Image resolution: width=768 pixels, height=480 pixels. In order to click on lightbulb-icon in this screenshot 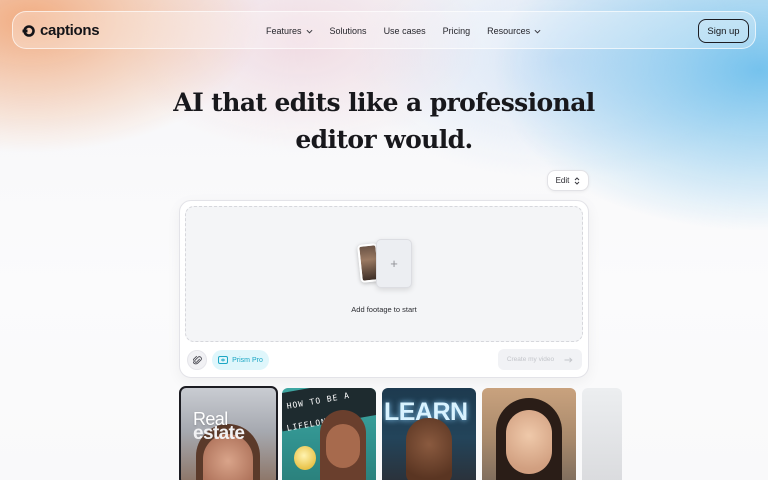, I will do `click(305, 458)`.